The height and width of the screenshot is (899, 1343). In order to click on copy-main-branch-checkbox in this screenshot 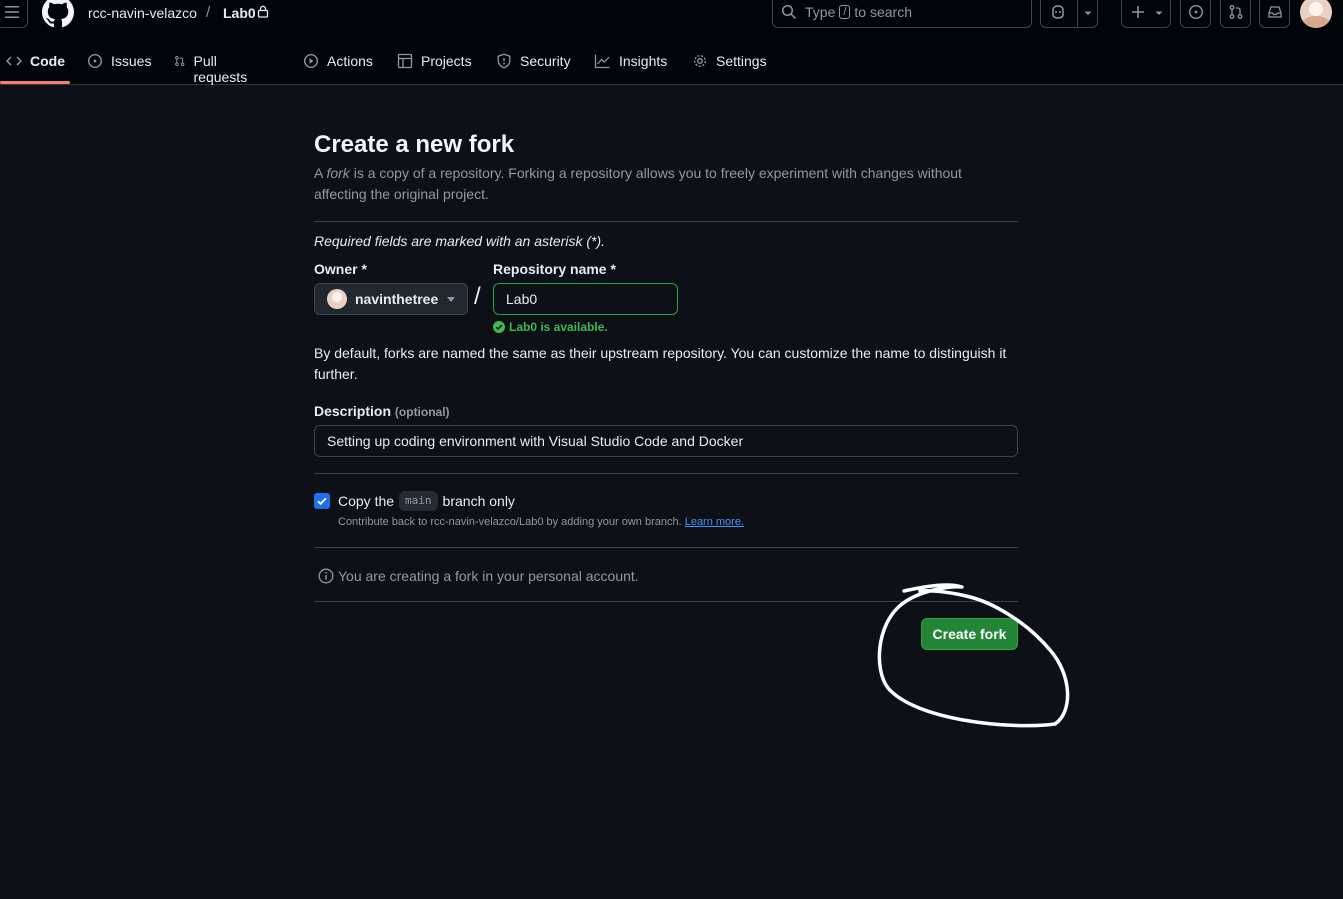, I will do `click(322, 501)`.